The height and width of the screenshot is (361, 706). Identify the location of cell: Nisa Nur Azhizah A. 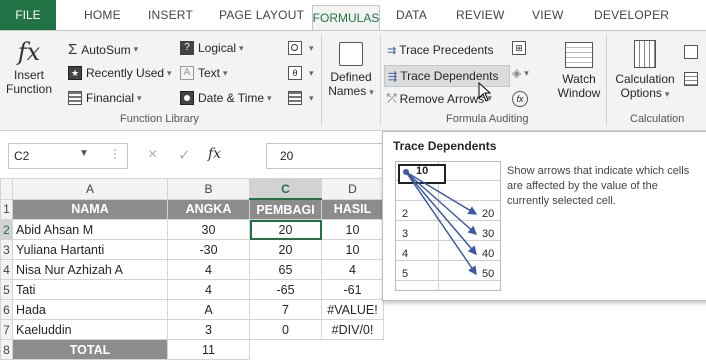
(90, 269).